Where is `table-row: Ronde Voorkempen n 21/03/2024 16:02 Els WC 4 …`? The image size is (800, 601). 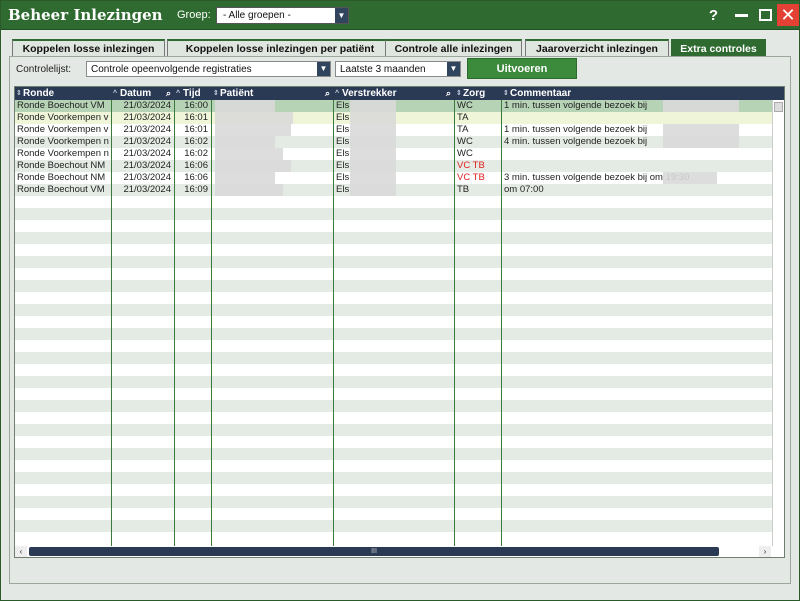 table-row: Ronde Voorkempen n 21/03/2024 16:02 Els WC 4 … is located at coordinates (393, 142).